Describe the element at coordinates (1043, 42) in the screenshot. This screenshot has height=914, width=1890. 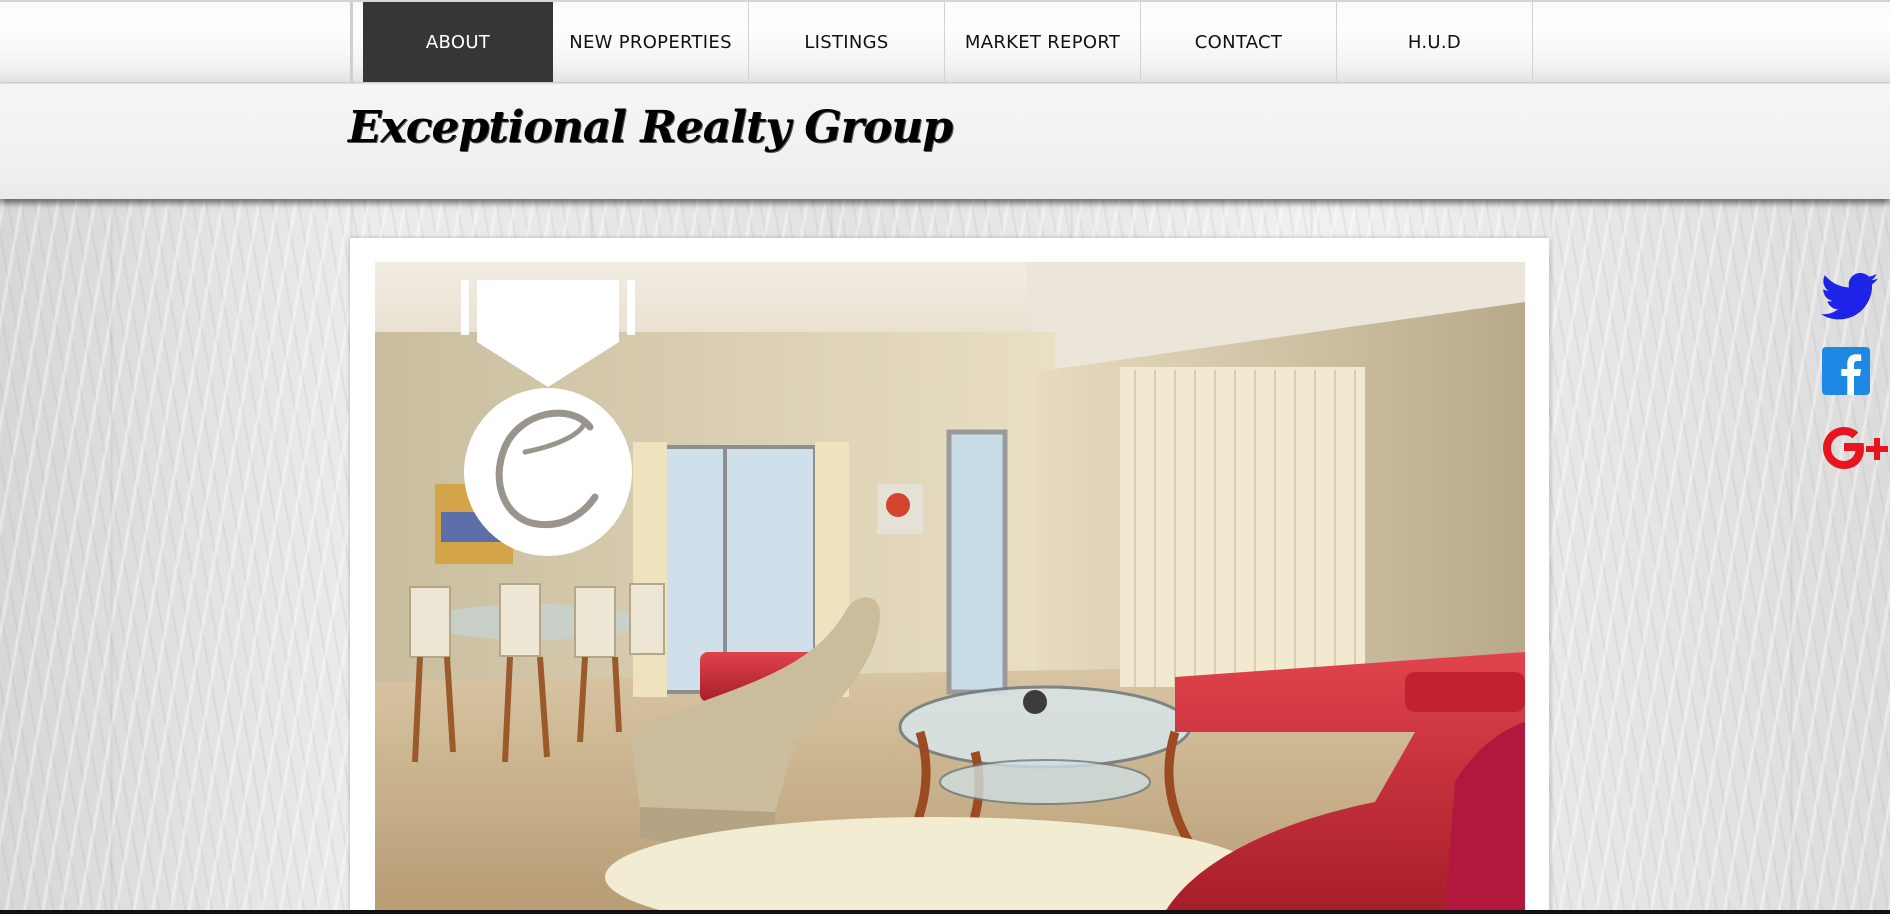
I see `nav-item-market-report: MARKET REPORT` at that location.